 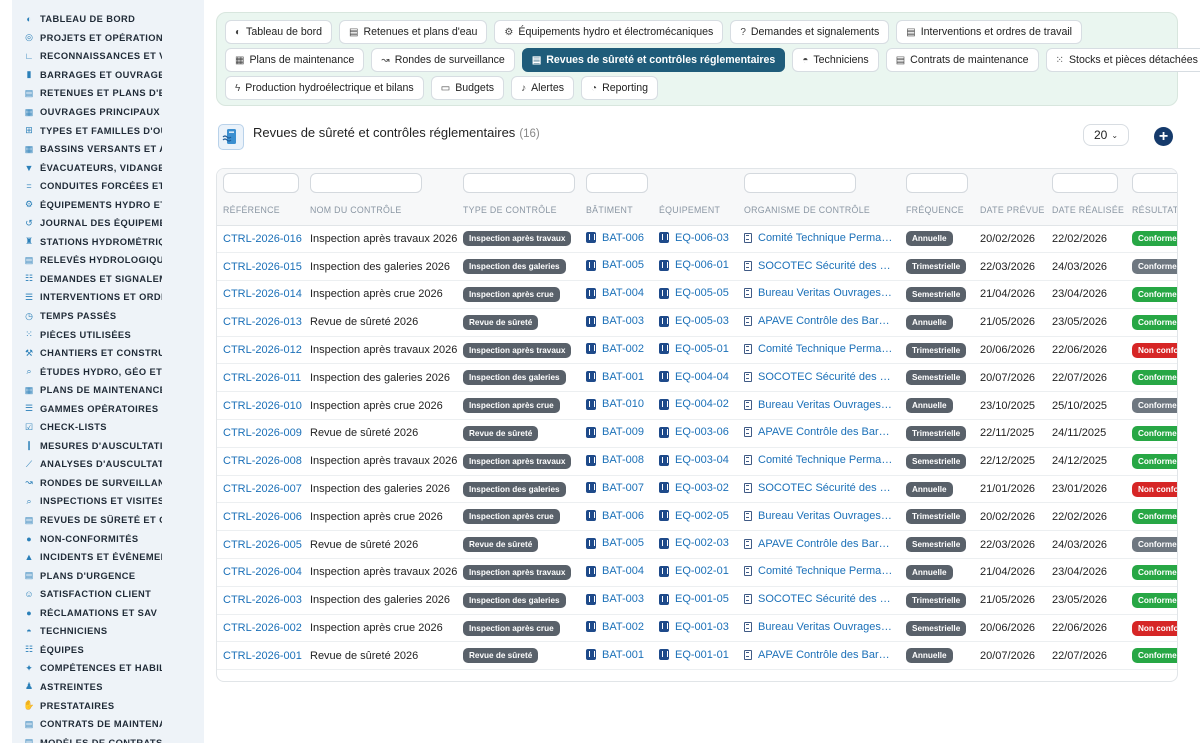 What do you see at coordinates (262, 239) in the screenshot?
I see `reference-link: CTRL-2026-016` at bounding box center [262, 239].